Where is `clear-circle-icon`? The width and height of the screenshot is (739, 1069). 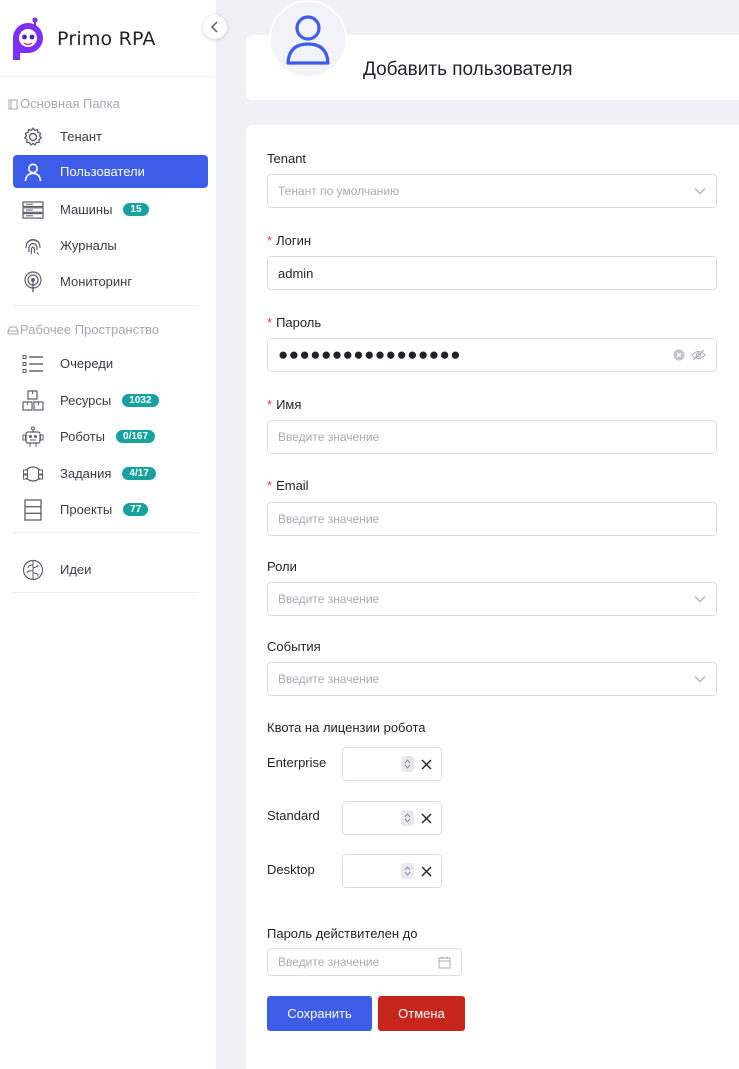 clear-circle-icon is located at coordinates (679, 355).